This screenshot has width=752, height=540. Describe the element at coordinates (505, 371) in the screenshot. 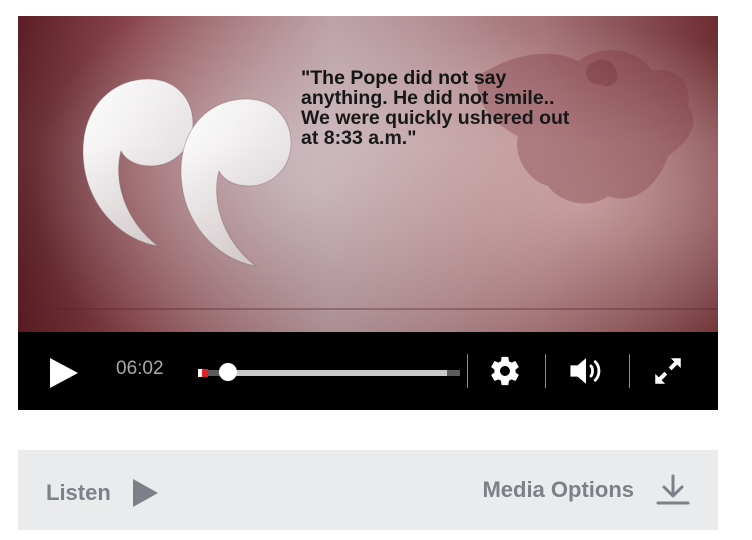

I see `settings-gear-icon` at that location.